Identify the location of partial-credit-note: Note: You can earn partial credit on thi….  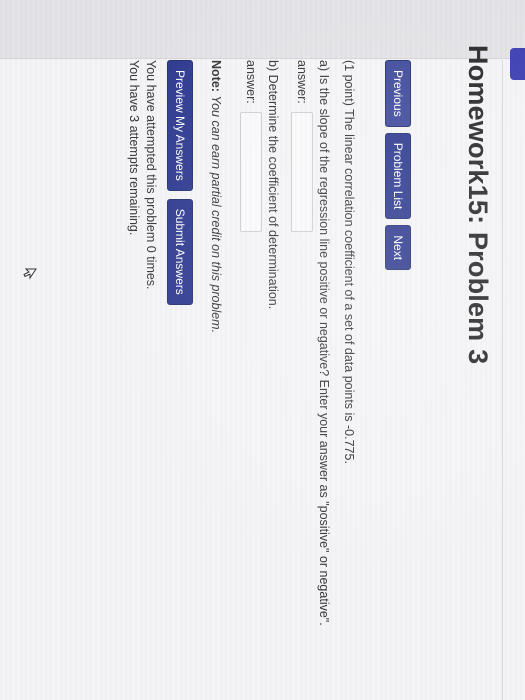
(215, 370).